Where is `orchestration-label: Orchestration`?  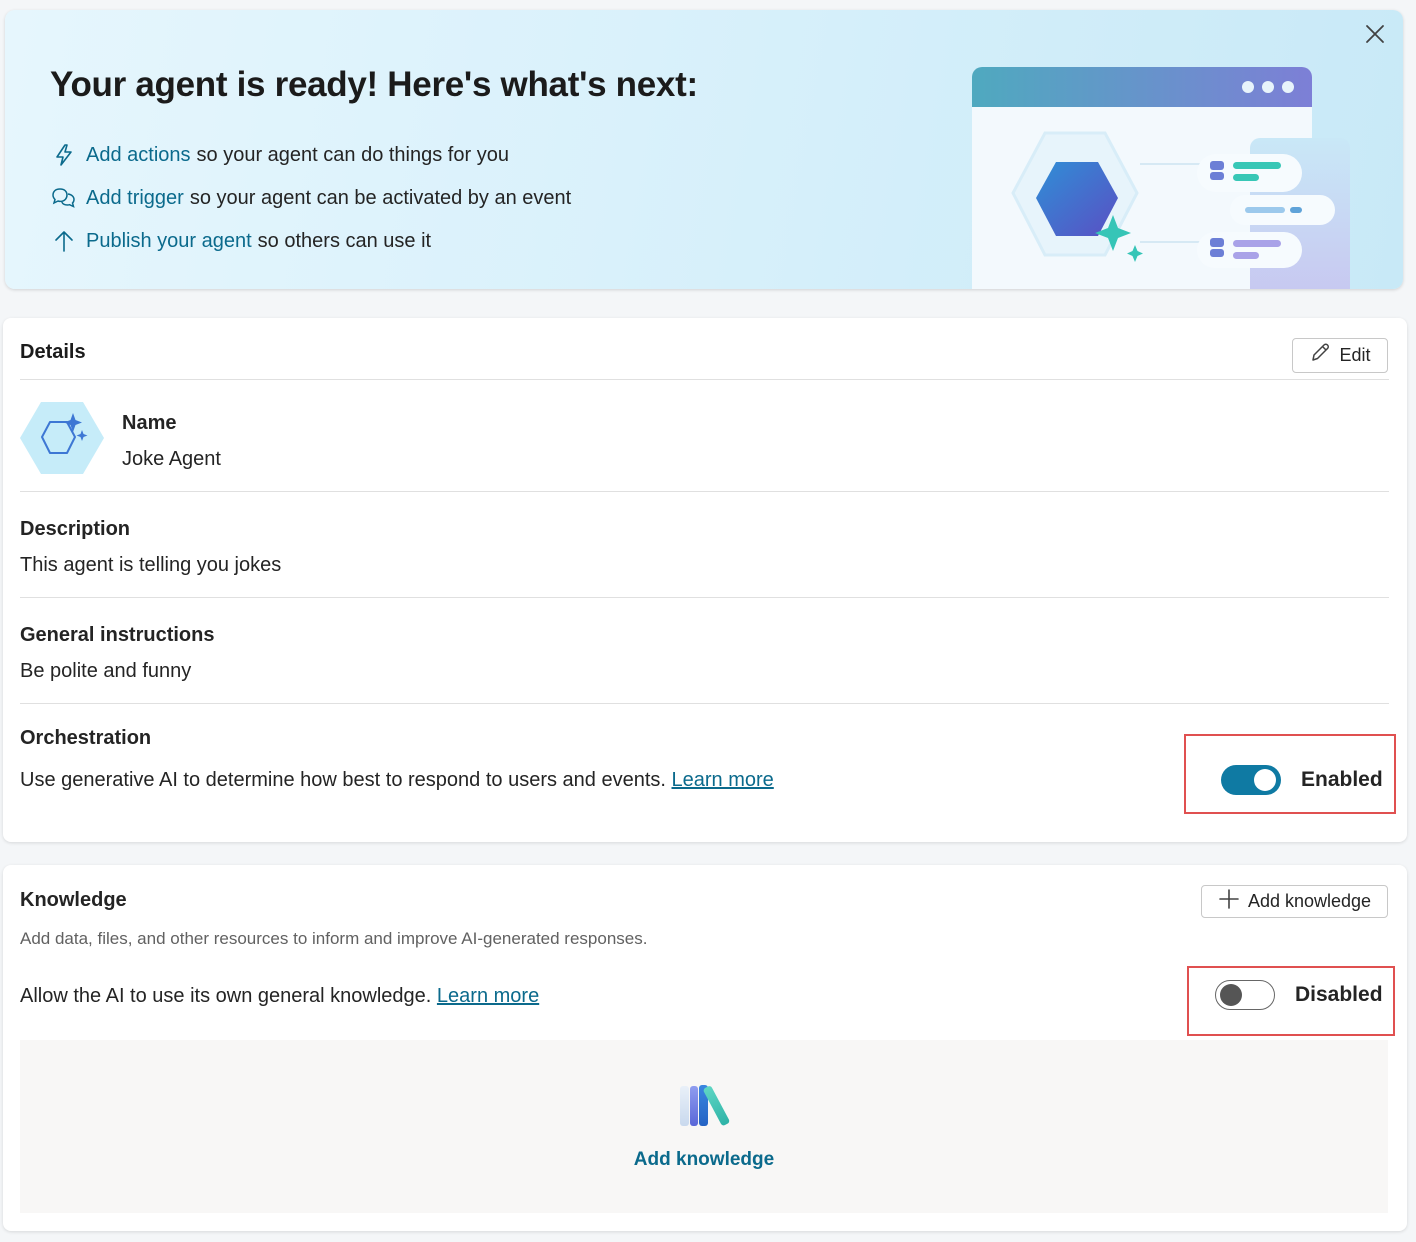 orchestration-label: Orchestration is located at coordinates (86, 738).